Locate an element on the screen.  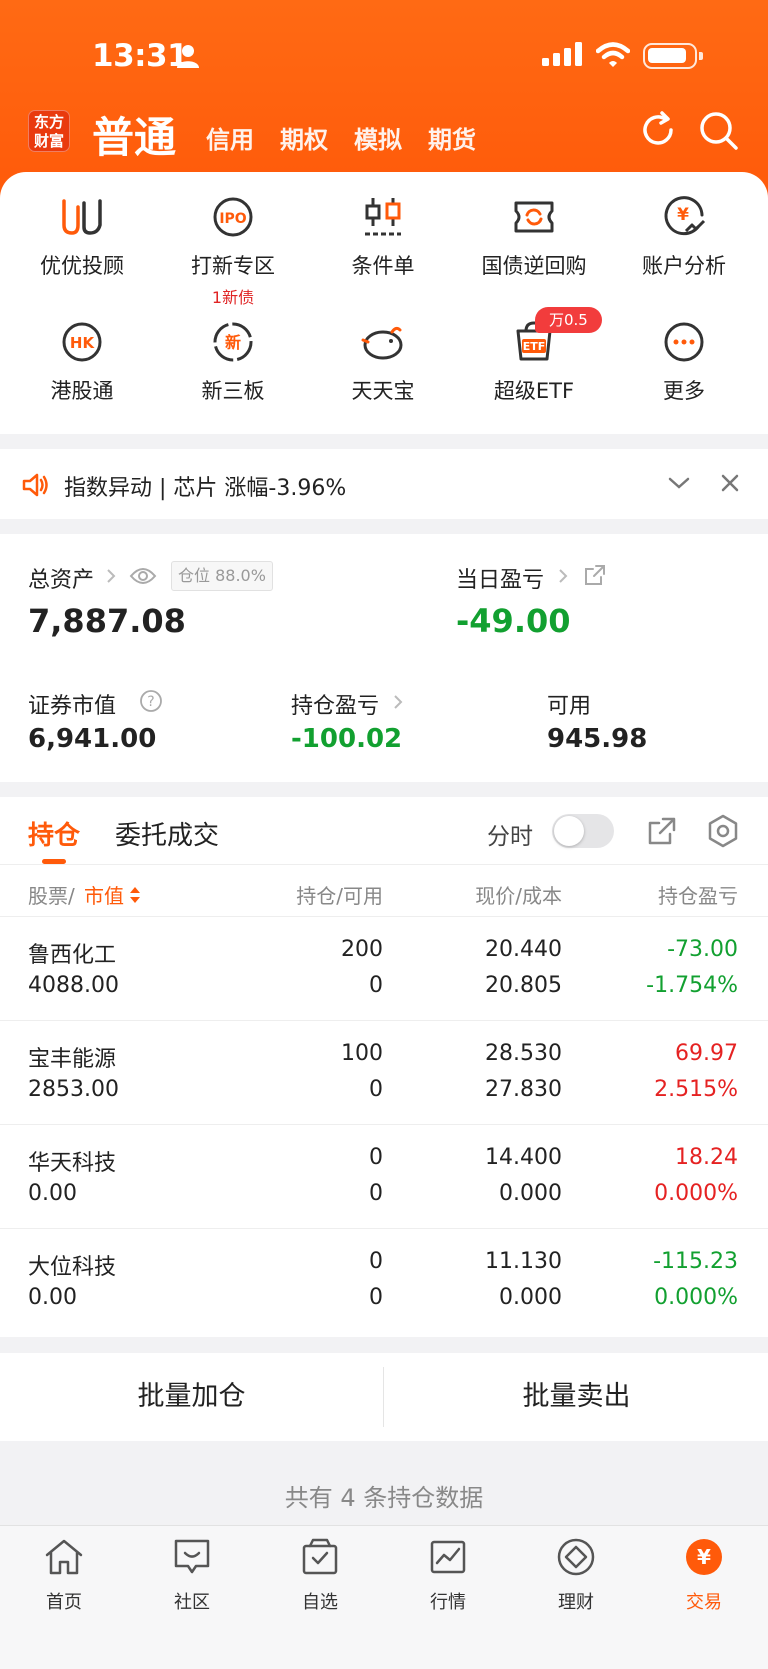
position-pl: 69.97 is located at coordinates (706, 1053).